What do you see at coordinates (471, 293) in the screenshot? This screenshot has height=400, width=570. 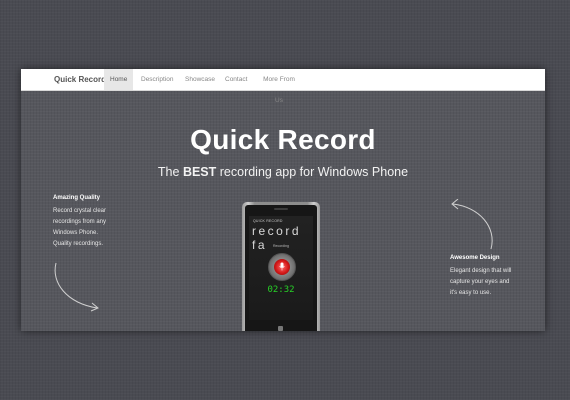 I see `feature-right-line: it's easy to use.` at bounding box center [471, 293].